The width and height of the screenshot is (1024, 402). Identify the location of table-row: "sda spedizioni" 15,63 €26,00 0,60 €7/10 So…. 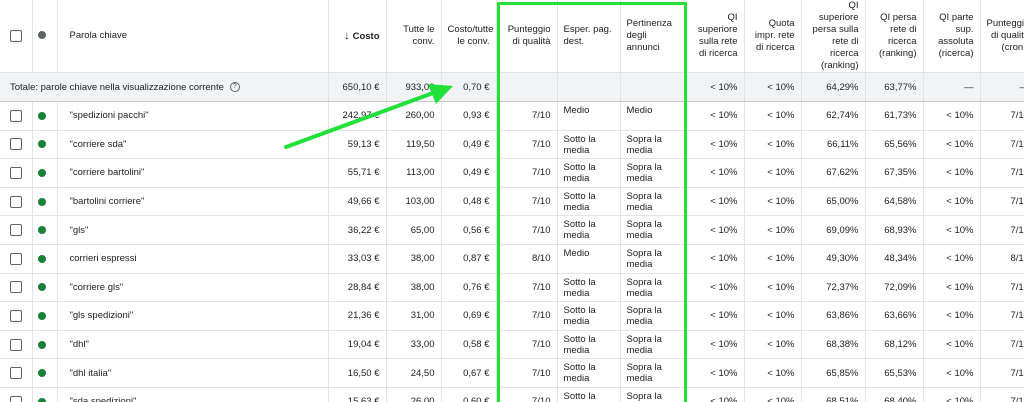
(512, 394).